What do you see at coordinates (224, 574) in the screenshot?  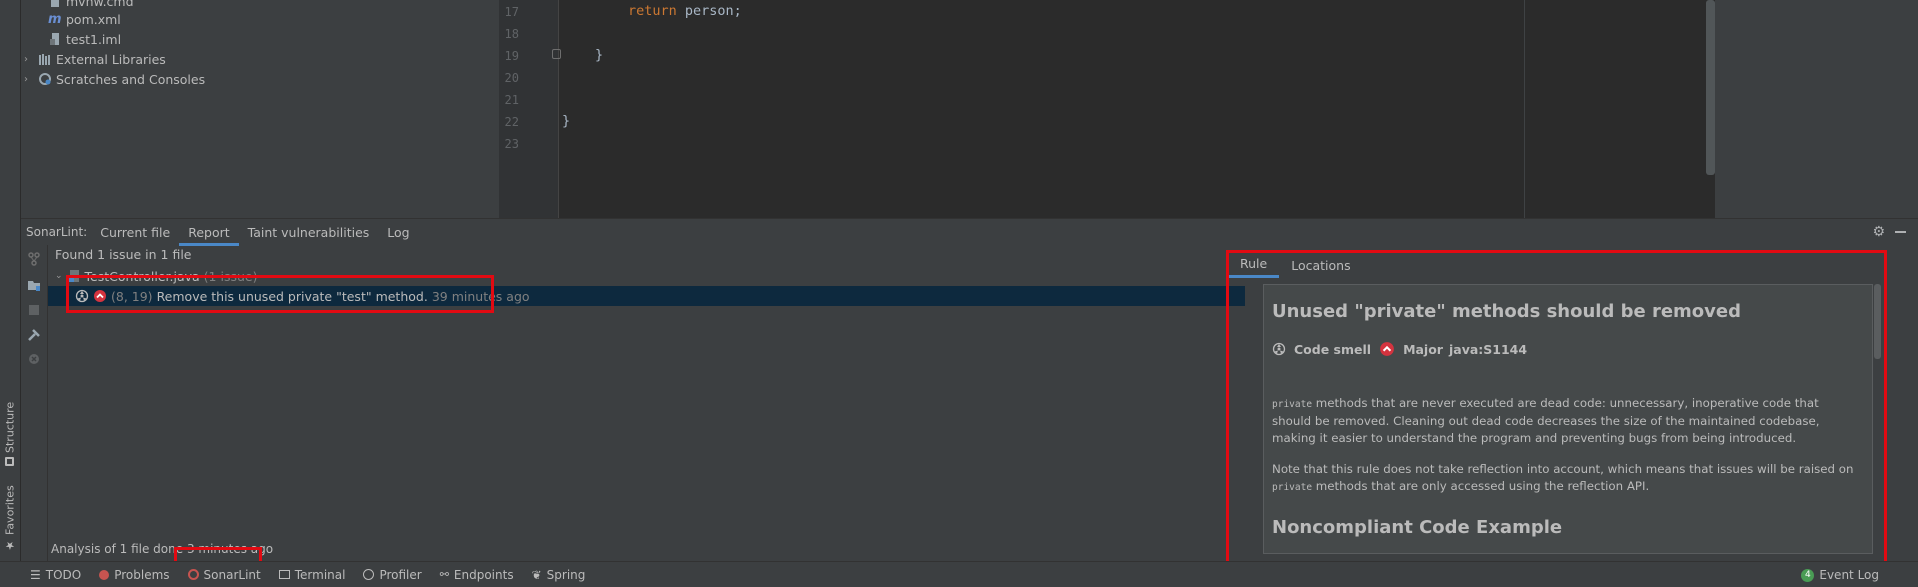 I see `sonarlint-tab: SonarLint` at bounding box center [224, 574].